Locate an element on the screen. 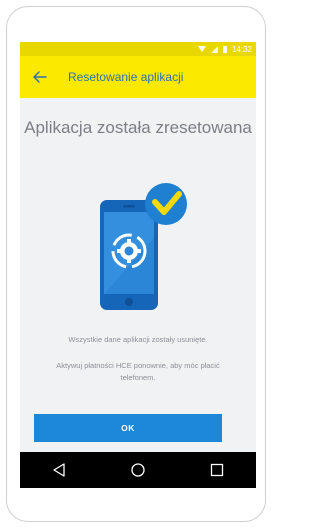 Image resolution: width=320 pixels, height=531 pixels. back-triangle-icon is located at coordinates (59, 470).